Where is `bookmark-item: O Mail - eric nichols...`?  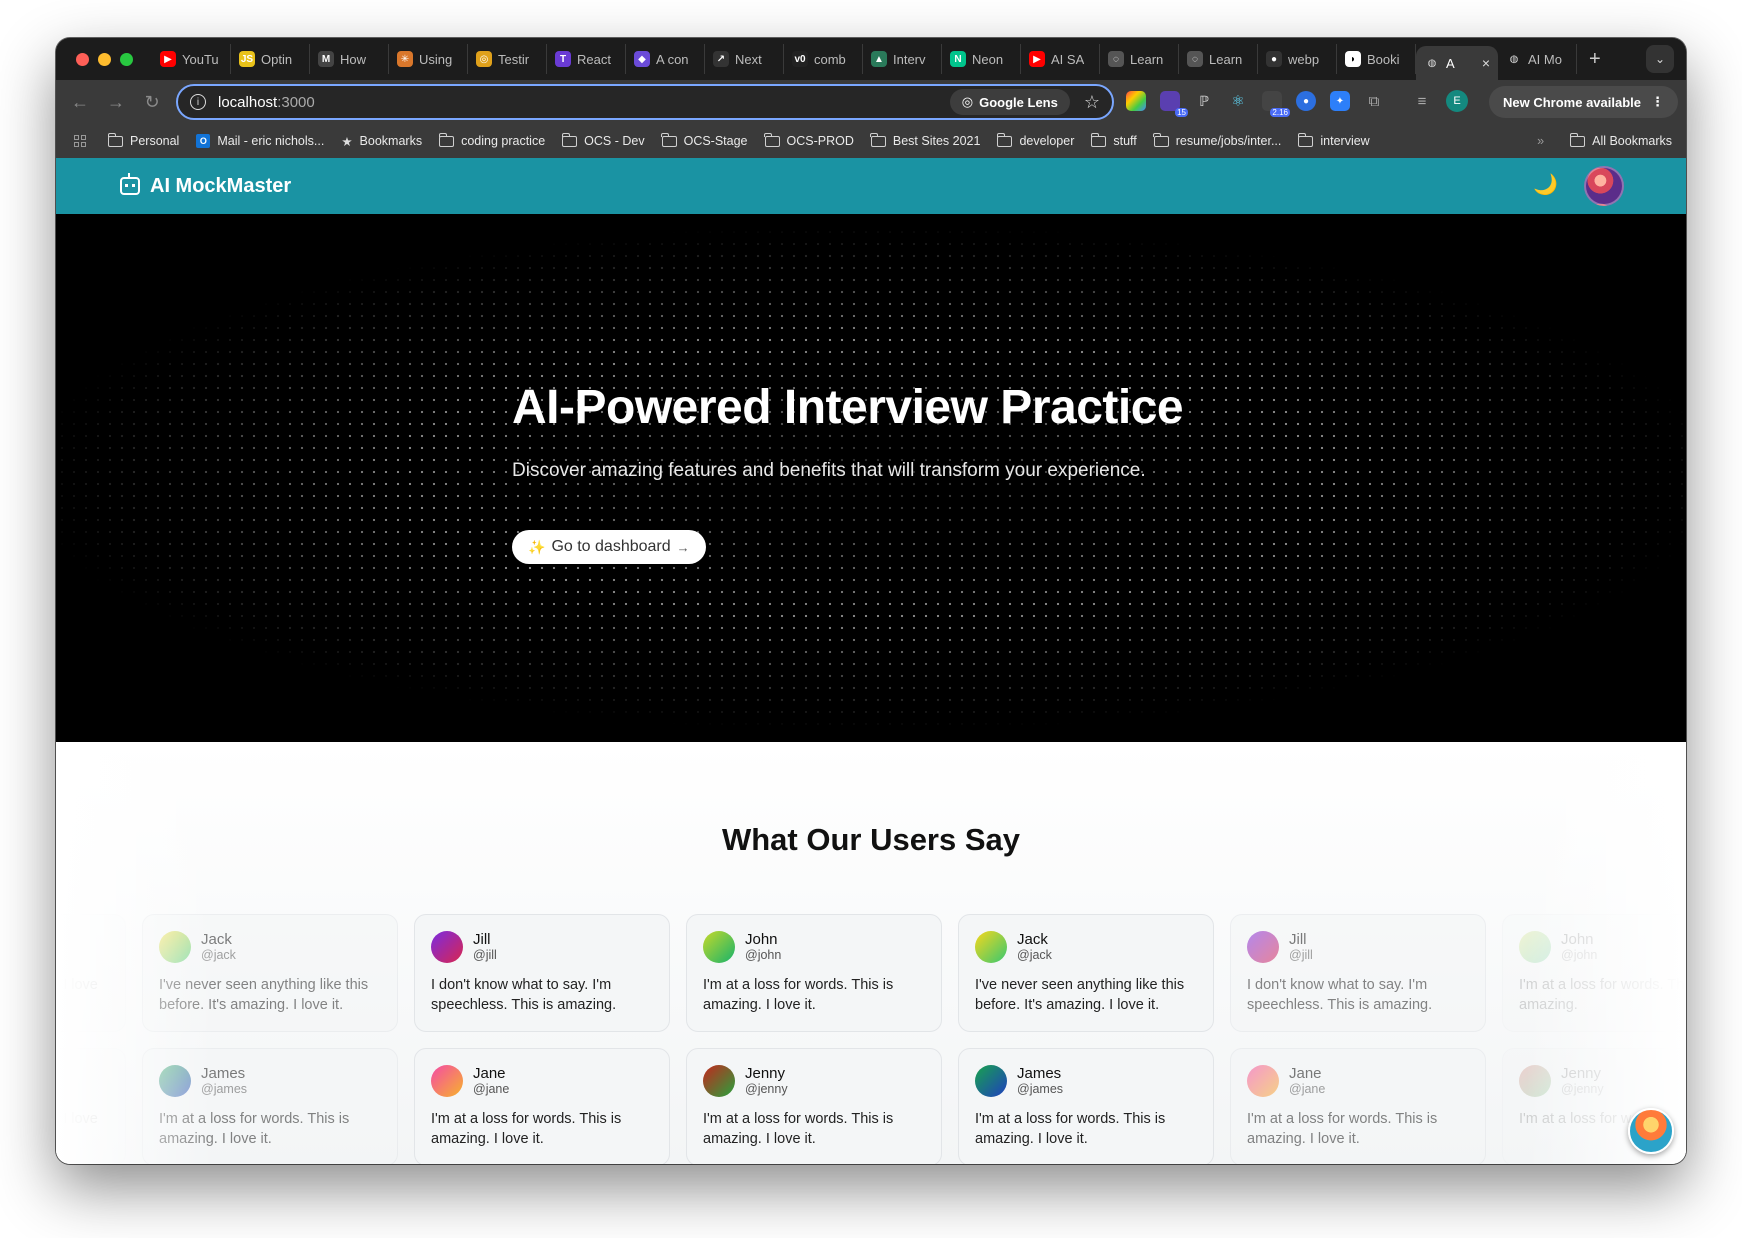
bookmark-item: O Mail - eric nichols... is located at coordinates (260, 141).